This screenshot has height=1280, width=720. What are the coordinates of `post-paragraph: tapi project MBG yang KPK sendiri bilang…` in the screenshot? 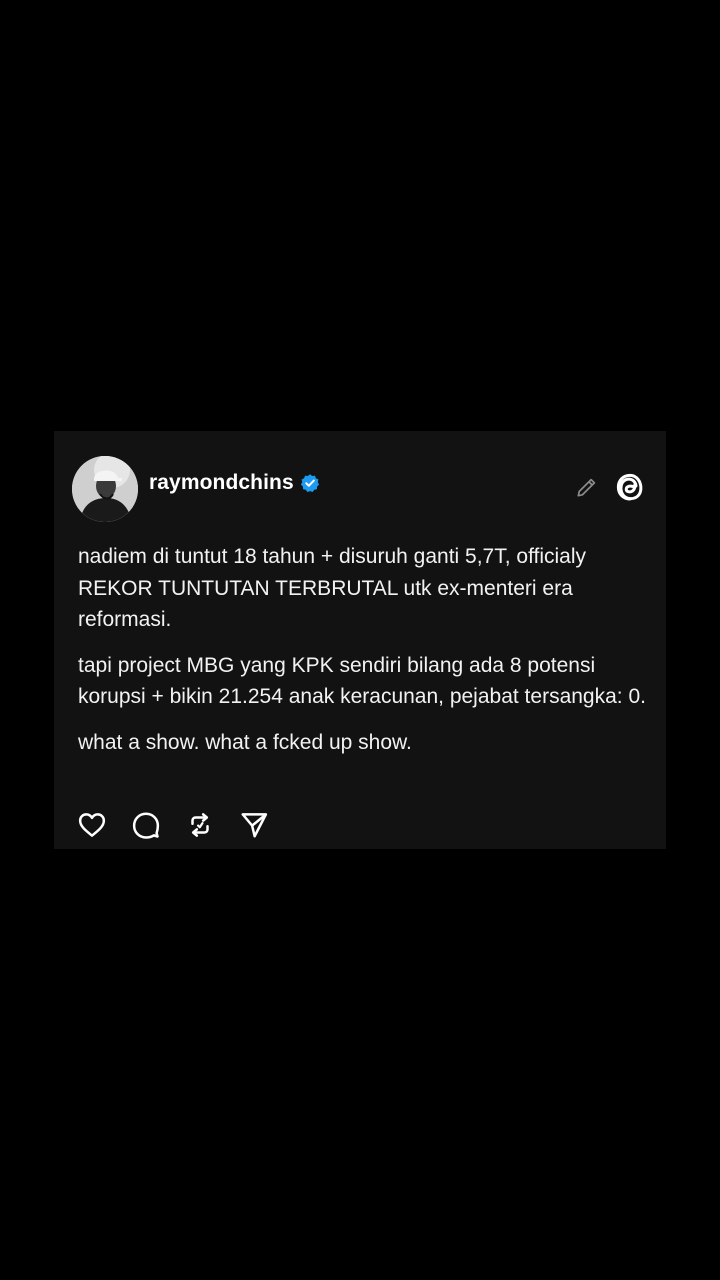 It's located at (362, 681).